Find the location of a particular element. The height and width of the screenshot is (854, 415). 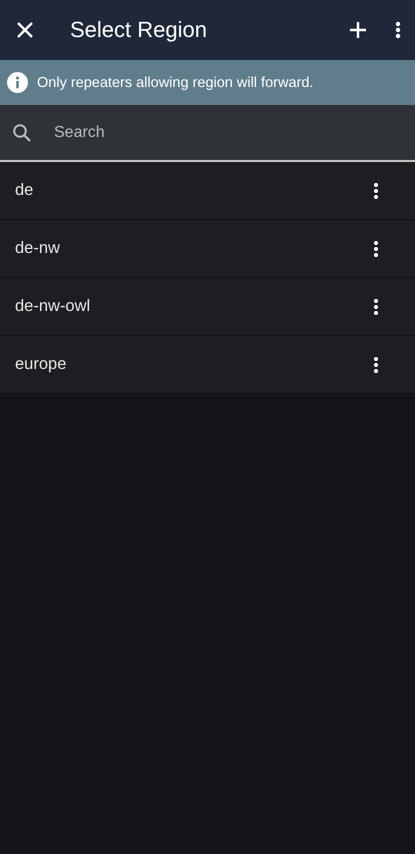

search-field: Search is located at coordinates (227, 132).